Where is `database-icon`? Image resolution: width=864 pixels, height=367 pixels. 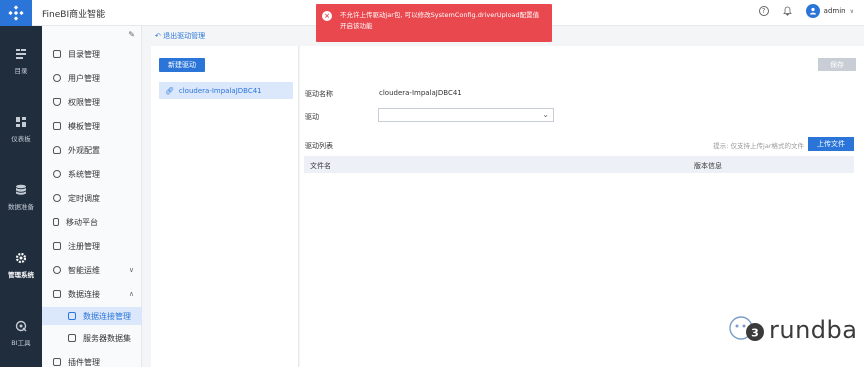
database-icon is located at coordinates (21, 189).